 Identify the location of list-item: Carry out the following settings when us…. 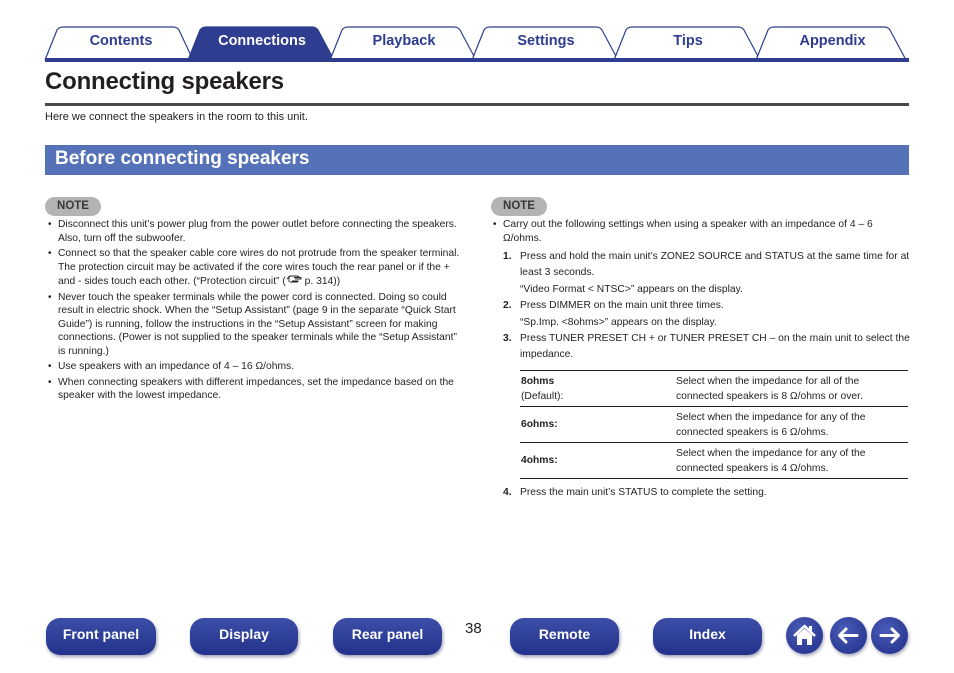
(700, 231).